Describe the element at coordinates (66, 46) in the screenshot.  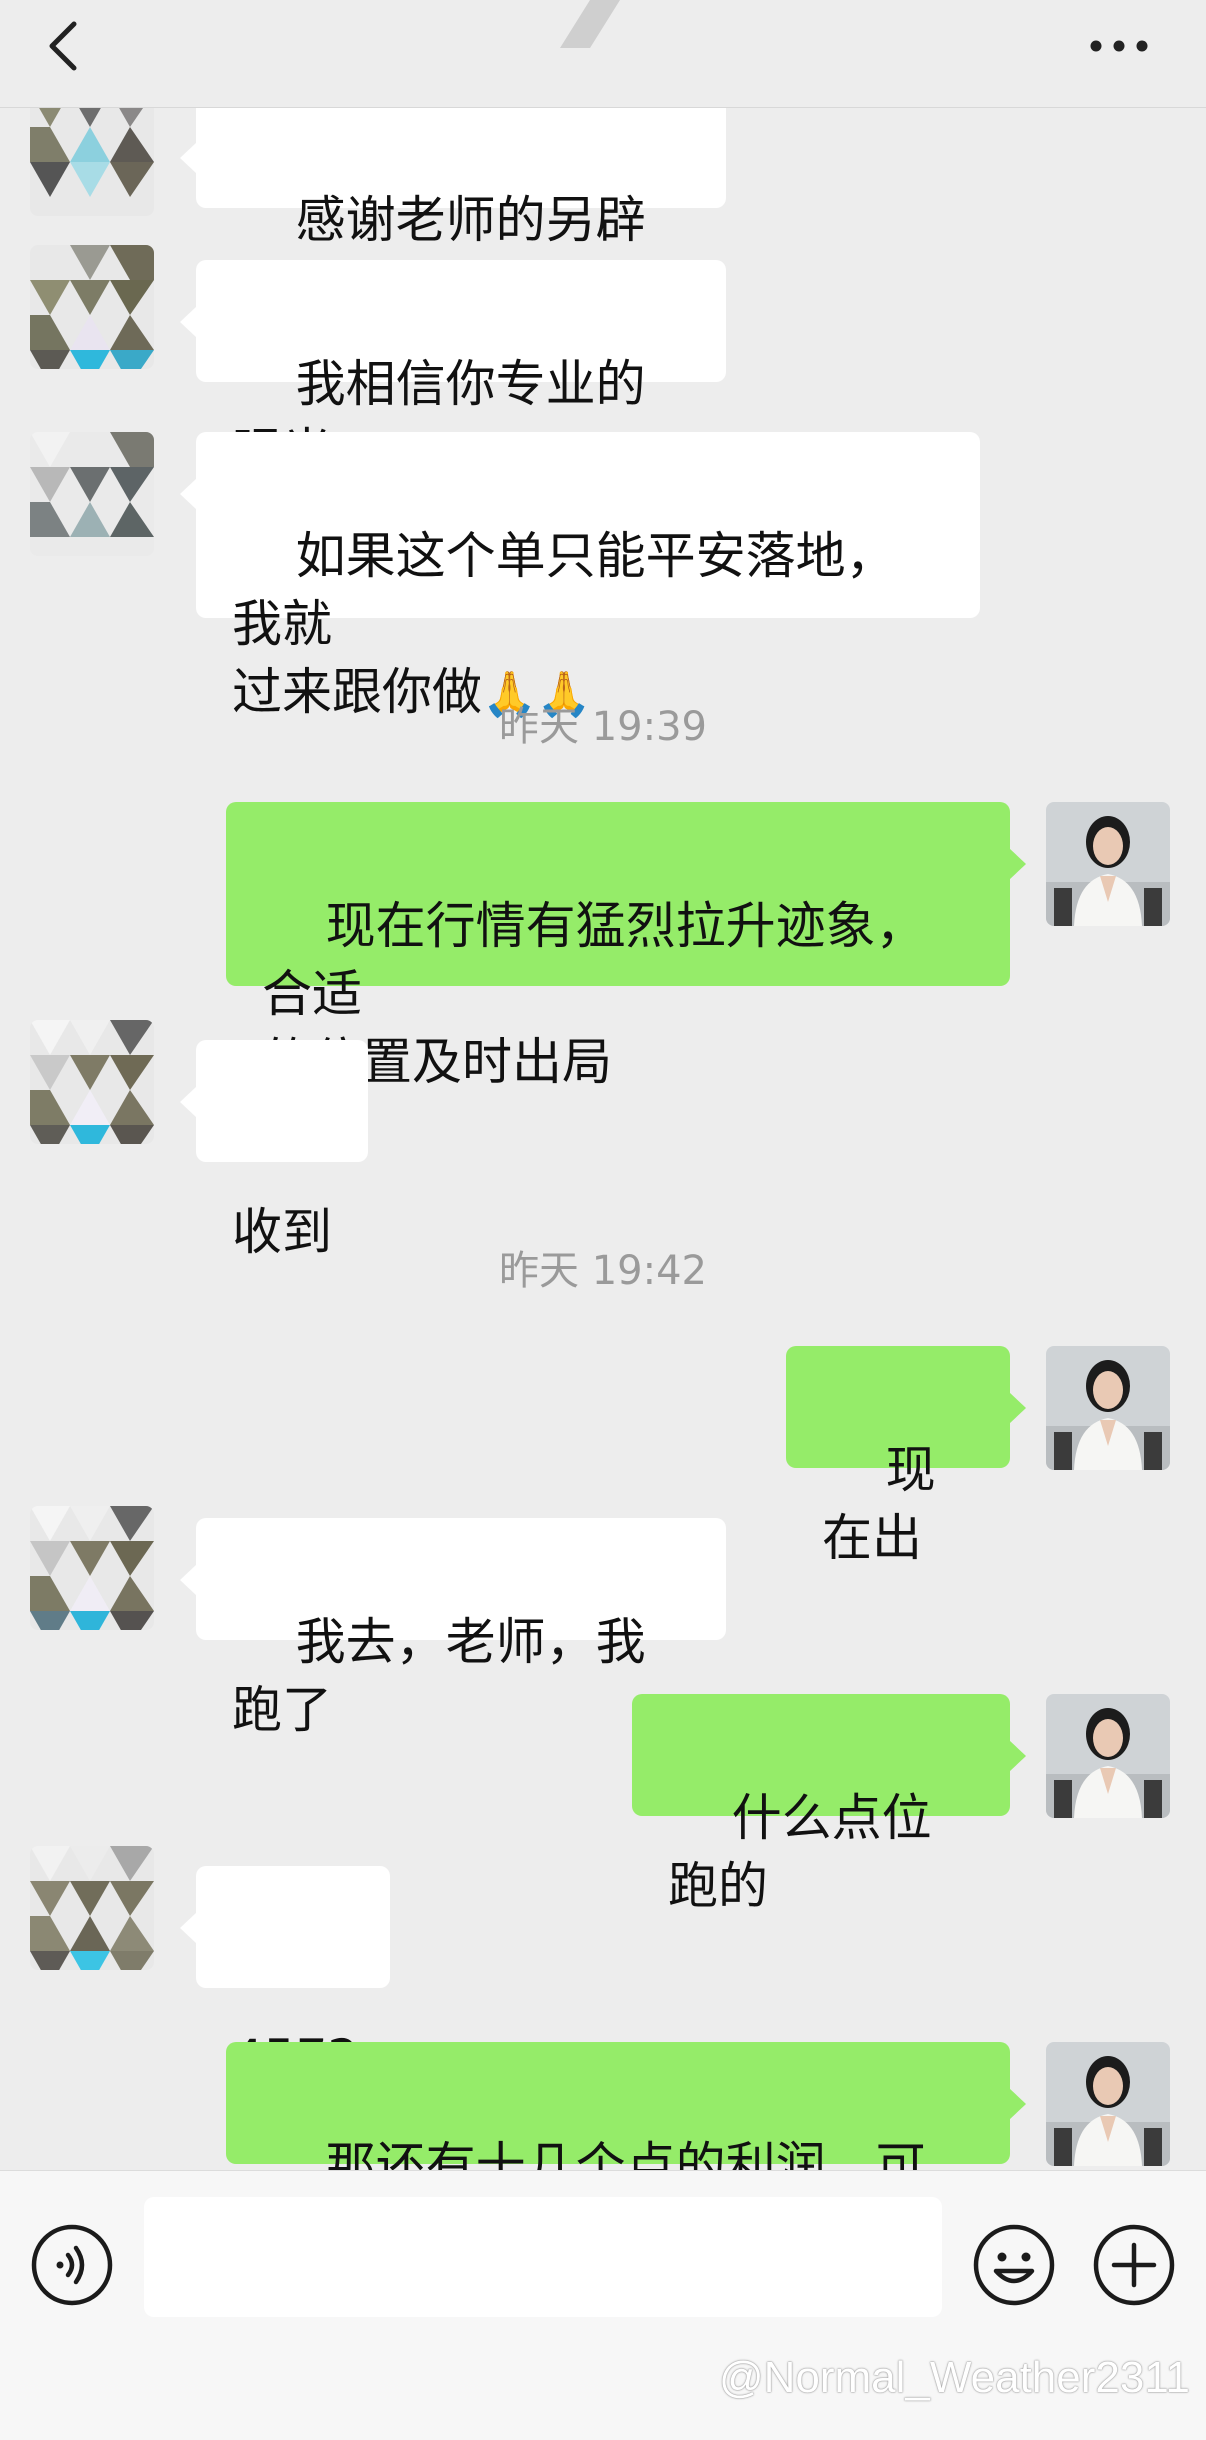
I see `chevron-left-icon` at that location.